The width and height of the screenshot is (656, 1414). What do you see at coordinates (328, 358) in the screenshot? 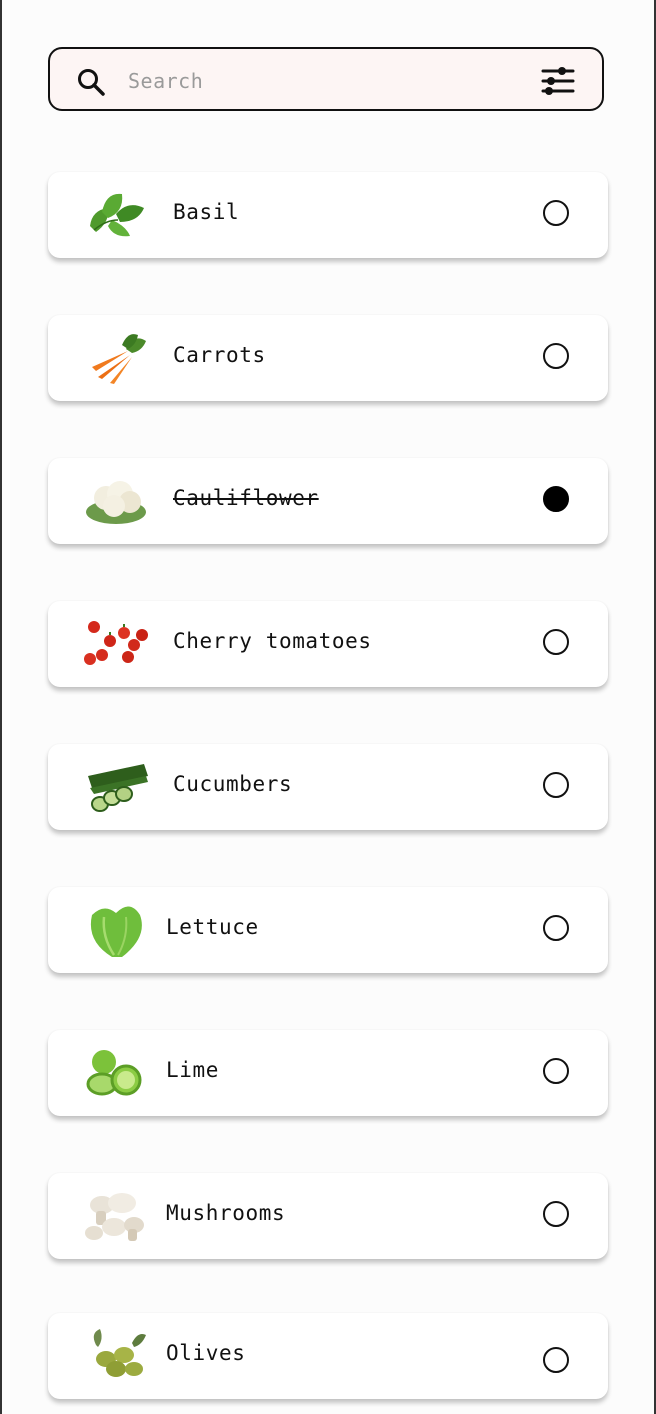
I see `list-item-carrots: Carrots` at bounding box center [328, 358].